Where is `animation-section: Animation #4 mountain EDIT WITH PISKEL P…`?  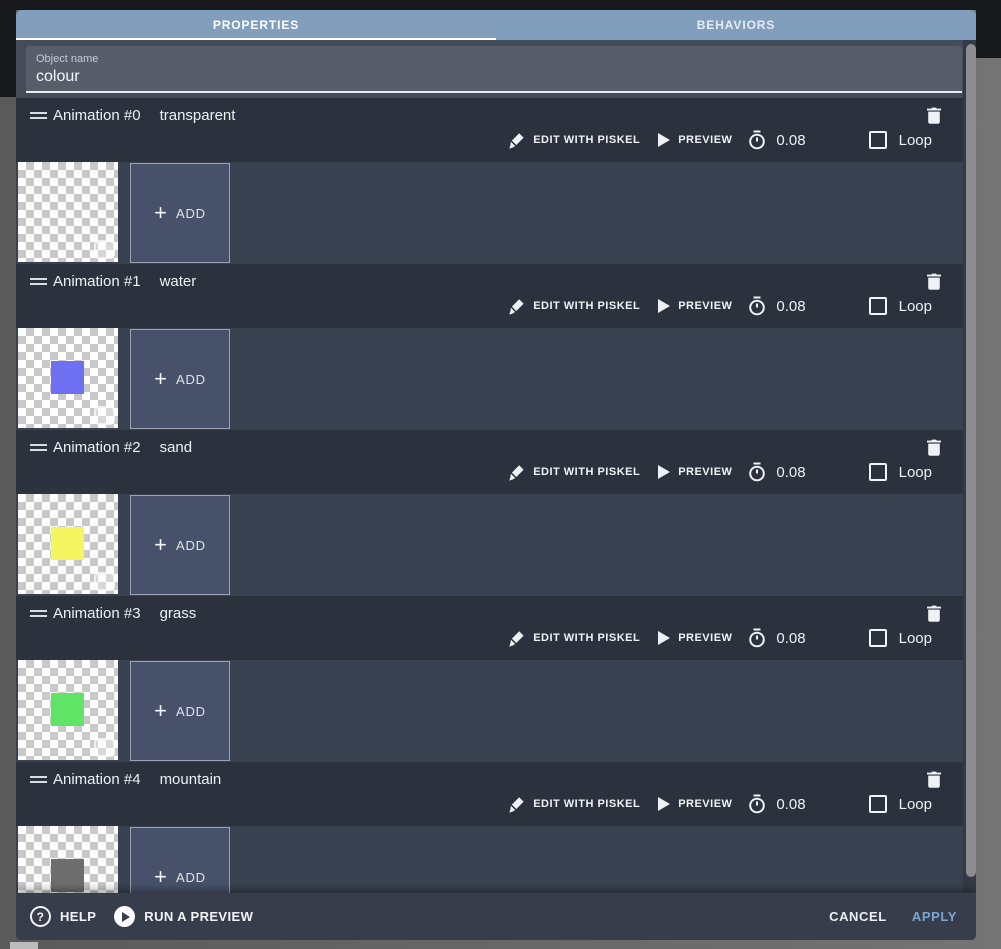 animation-section: Animation #4 mountain EDIT WITH PISKEL P… is located at coordinates (489, 827).